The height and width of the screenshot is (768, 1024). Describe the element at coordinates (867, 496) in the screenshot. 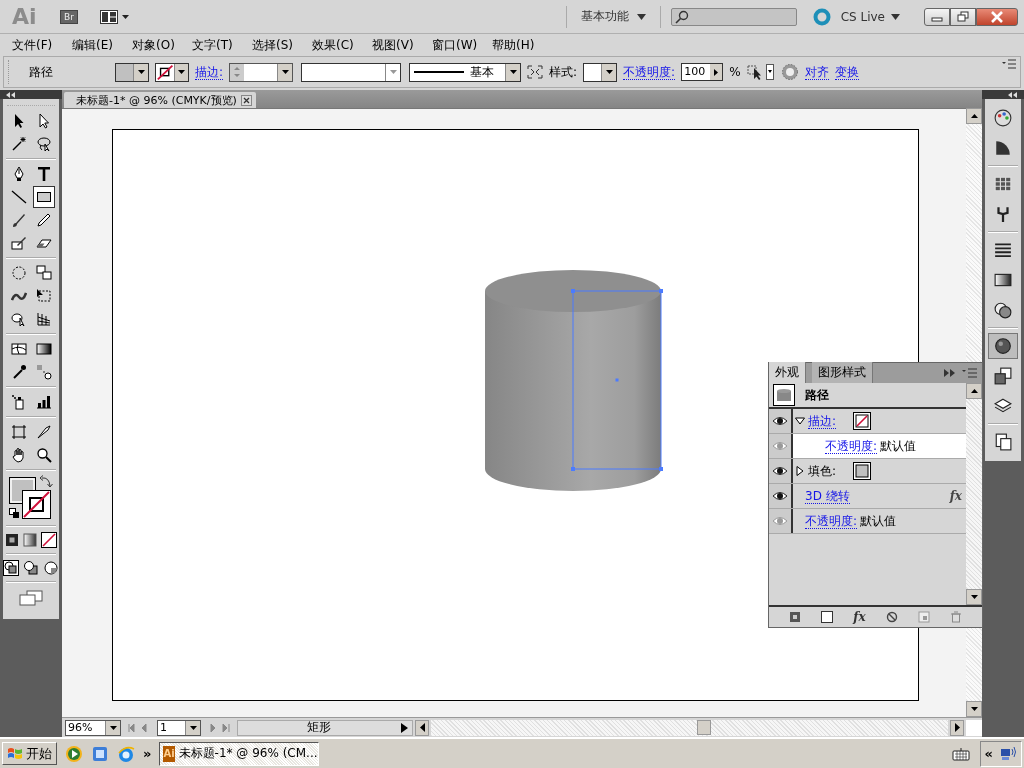

I see `appearance-row: 3D 绕转 fx` at that location.